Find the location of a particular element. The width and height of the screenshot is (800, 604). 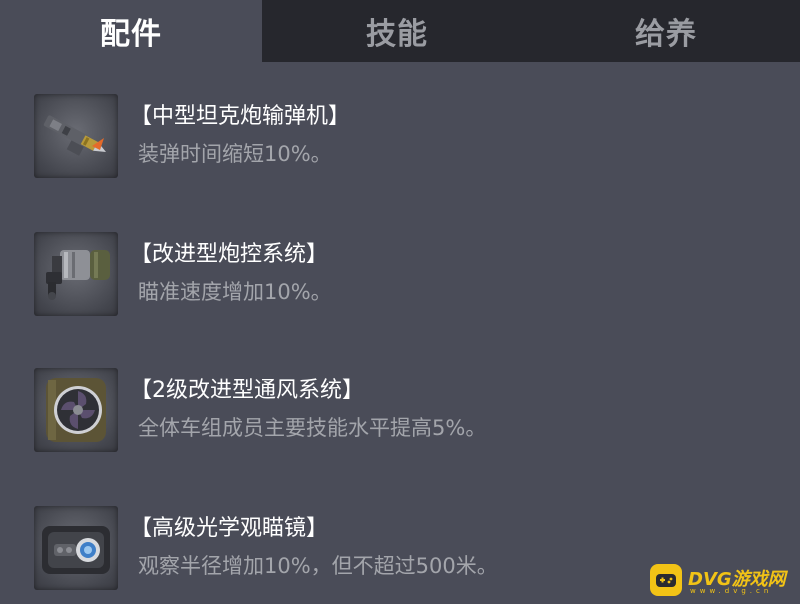

tab-skills: 技能 is located at coordinates (397, 31).